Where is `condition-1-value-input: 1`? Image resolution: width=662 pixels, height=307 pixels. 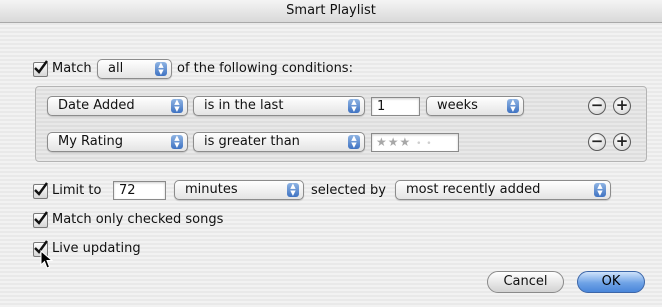 condition-1-value-input: 1 is located at coordinates (395, 106).